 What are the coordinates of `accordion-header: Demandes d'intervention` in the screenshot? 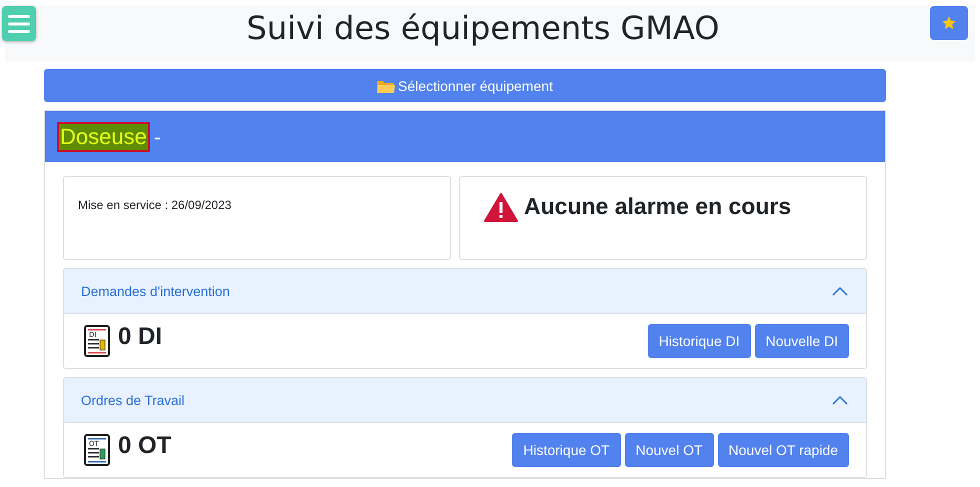 It's located at (465, 291).